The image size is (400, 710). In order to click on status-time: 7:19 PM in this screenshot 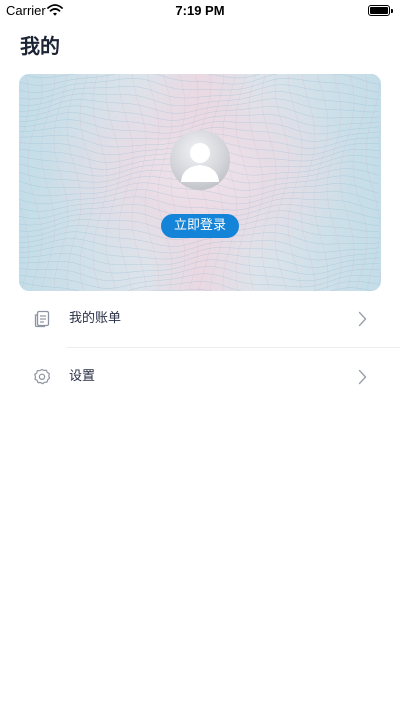, I will do `click(200, 10)`.